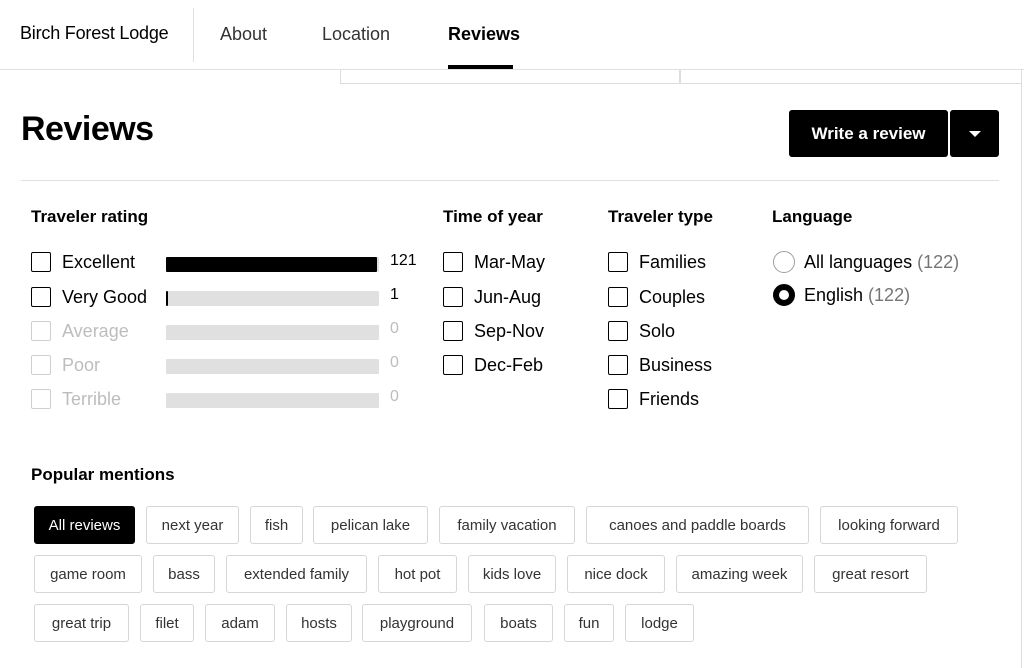 The height and width of the screenshot is (668, 1024). What do you see at coordinates (493, 216) in the screenshot?
I see `time-filter-title: Time of year` at bounding box center [493, 216].